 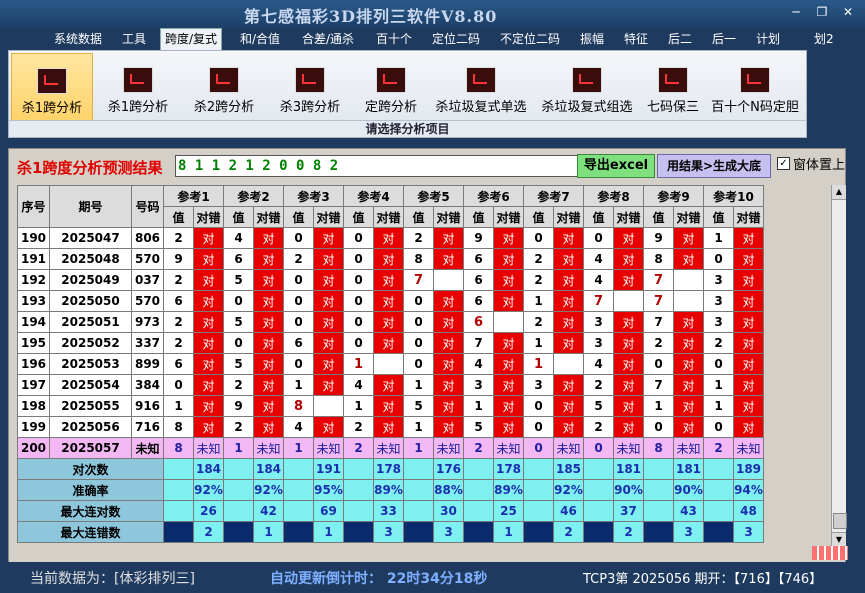 What do you see at coordinates (390, 280) in the screenshot?
I see `table-row: 192 2025049 037 2 对 5 对 0 对 0 对 7 6 对 2 对 4 对 7 3 对` at bounding box center [390, 280].